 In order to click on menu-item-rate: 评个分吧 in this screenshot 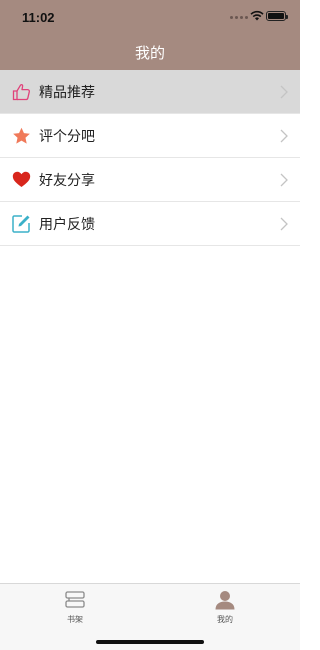, I will do `click(150, 136)`.